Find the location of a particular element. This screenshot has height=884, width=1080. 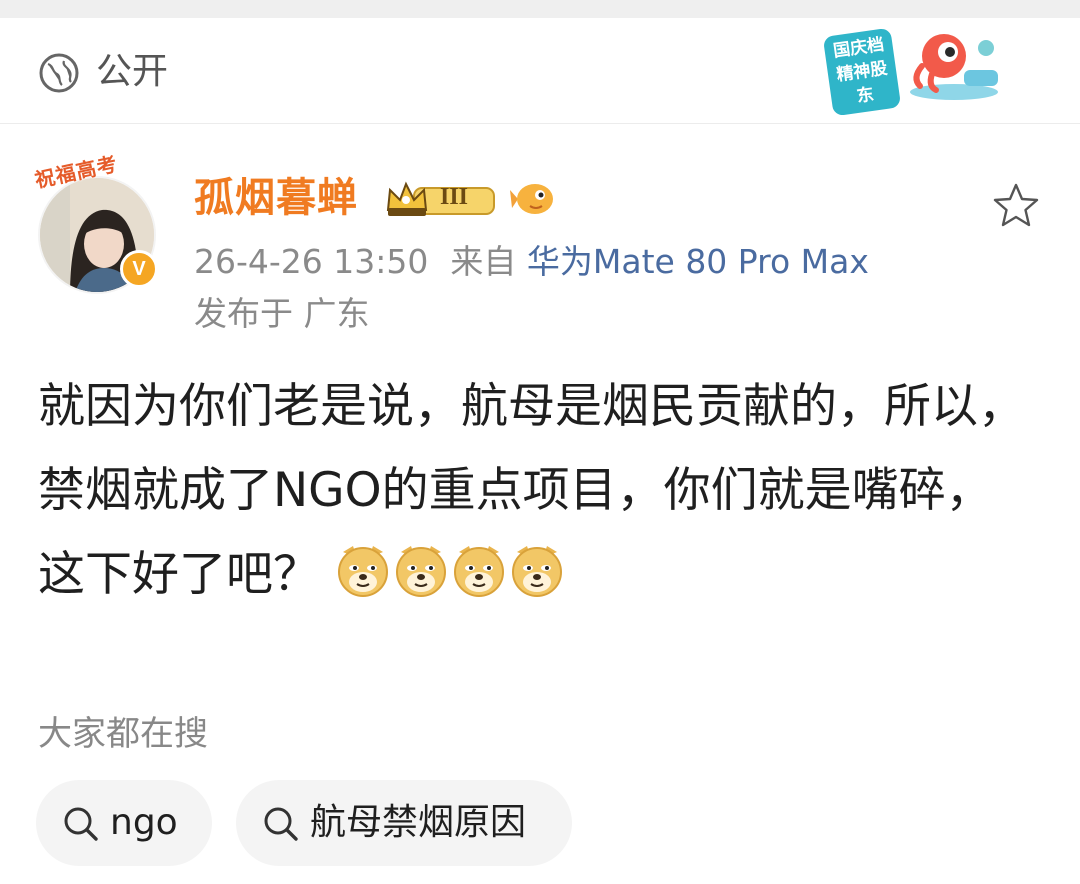

search-chip-label: ngo is located at coordinates (144, 822).